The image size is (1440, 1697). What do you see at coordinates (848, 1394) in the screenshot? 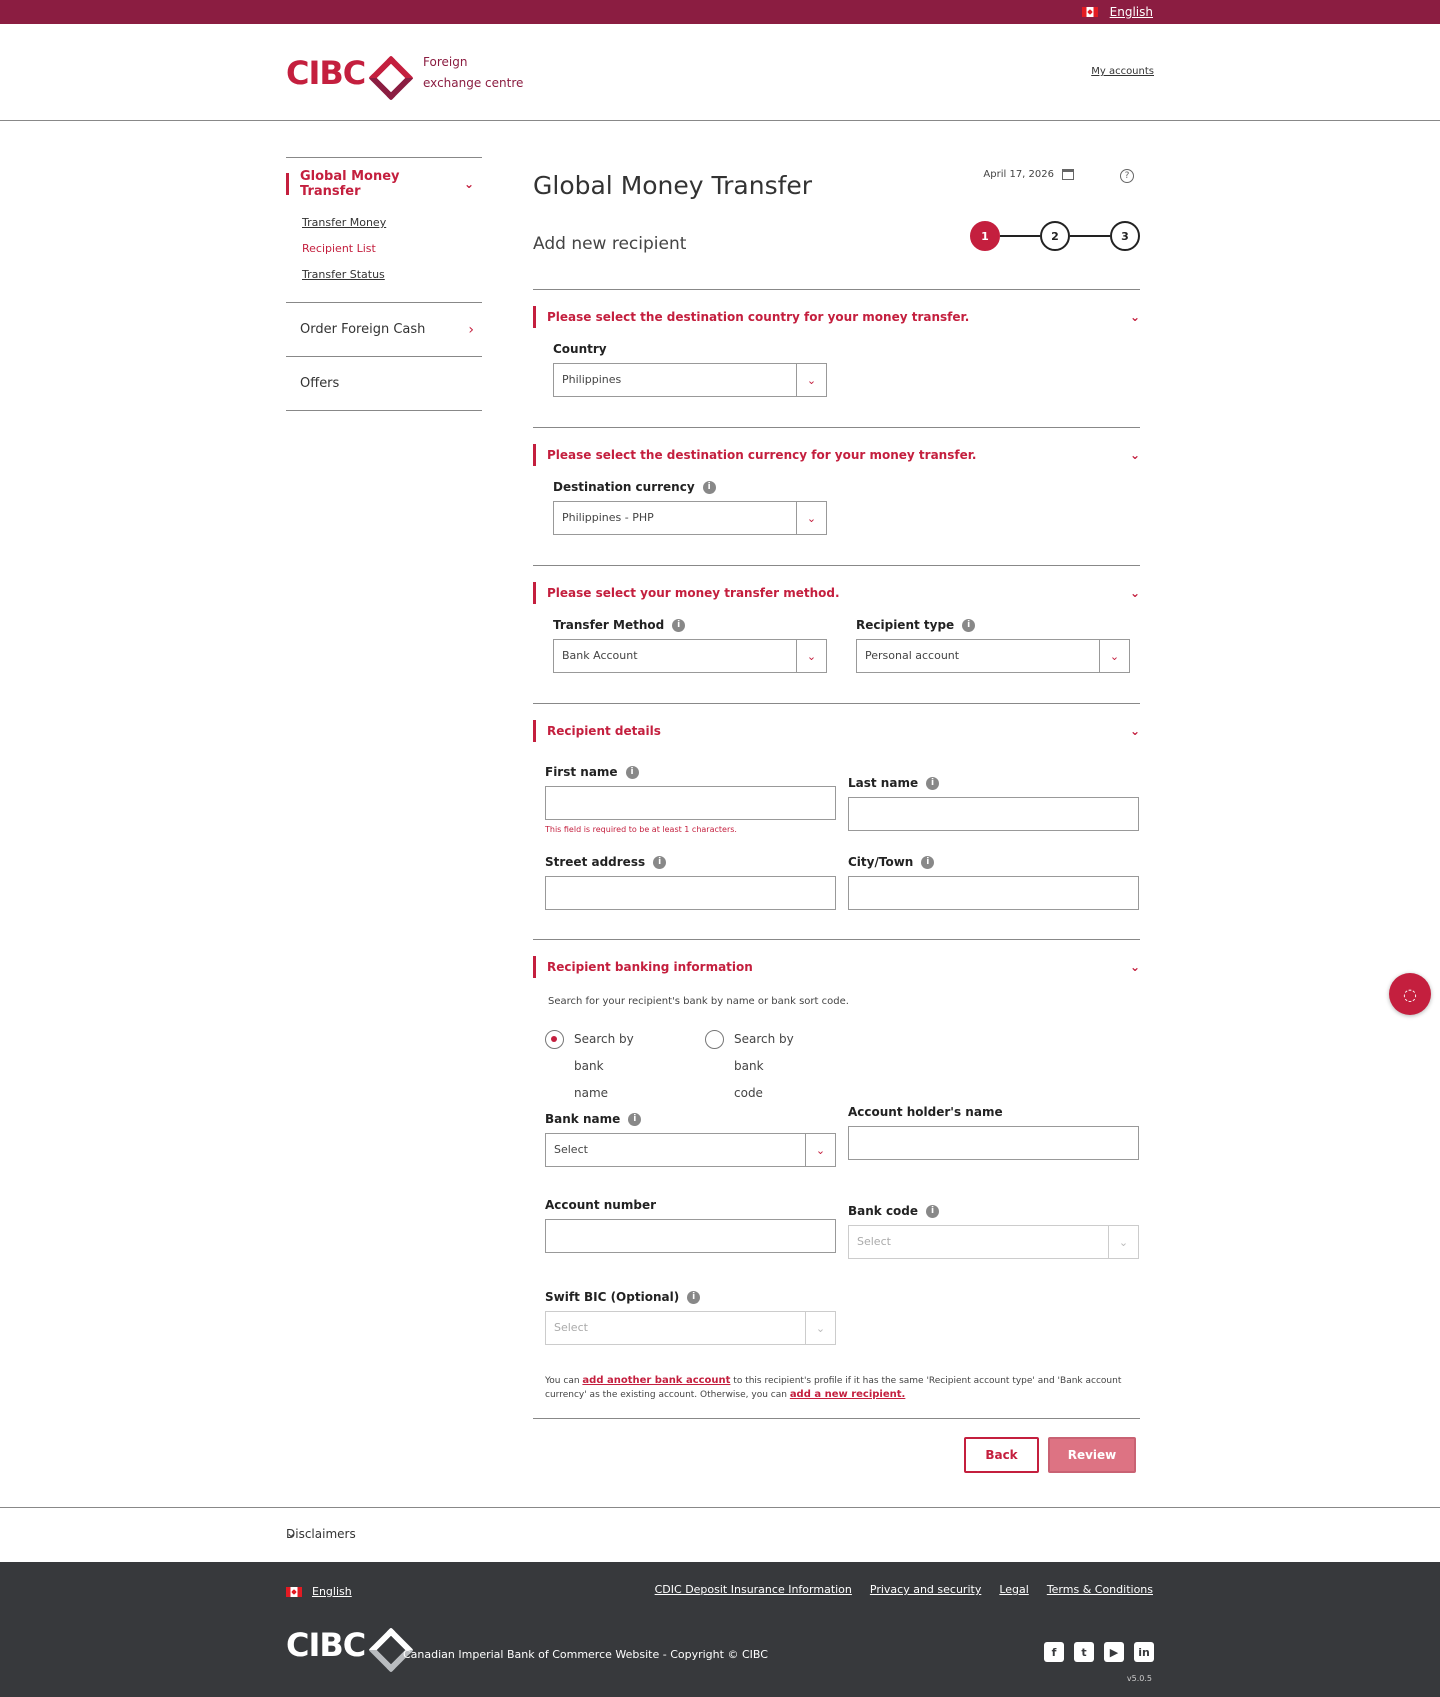
I see `add-new-recipient-link: add a new recipient.` at bounding box center [848, 1394].